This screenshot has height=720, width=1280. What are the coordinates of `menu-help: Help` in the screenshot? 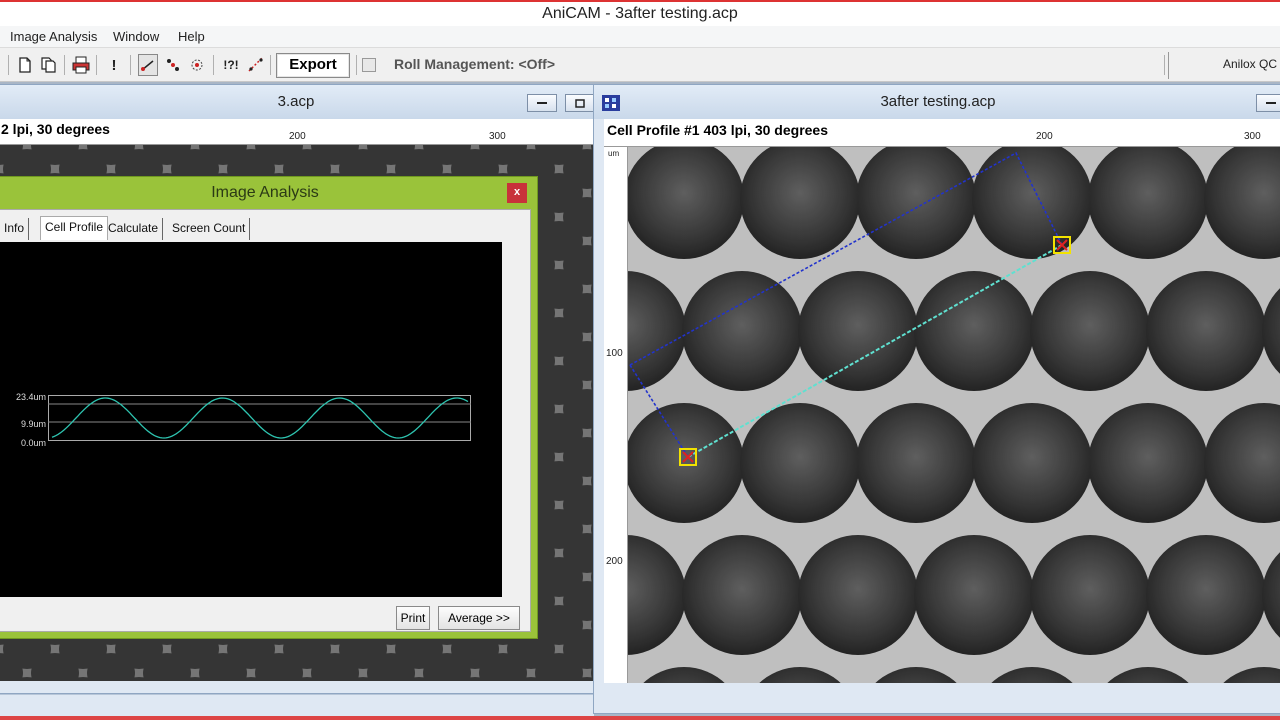 It's located at (191, 37).